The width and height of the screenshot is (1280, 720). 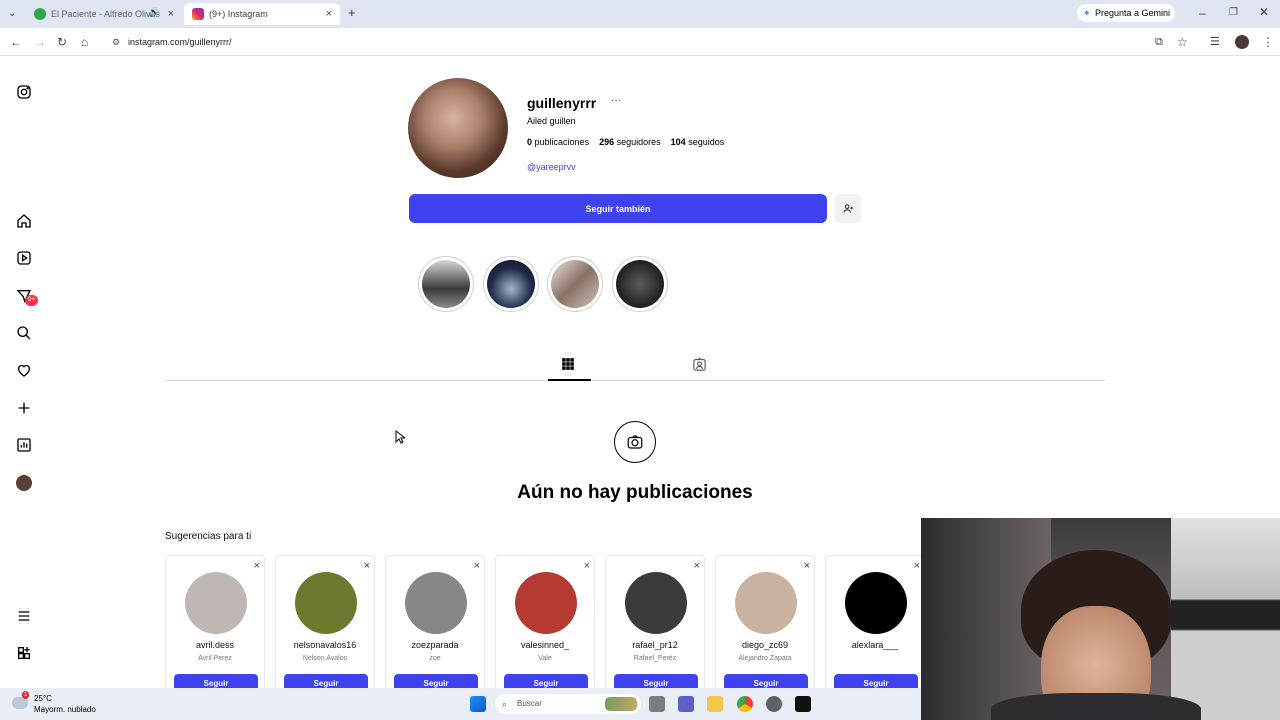 What do you see at coordinates (630, 142) in the screenshot?
I see `followers-stat: 296 seguidores` at bounding box center [630, 142].